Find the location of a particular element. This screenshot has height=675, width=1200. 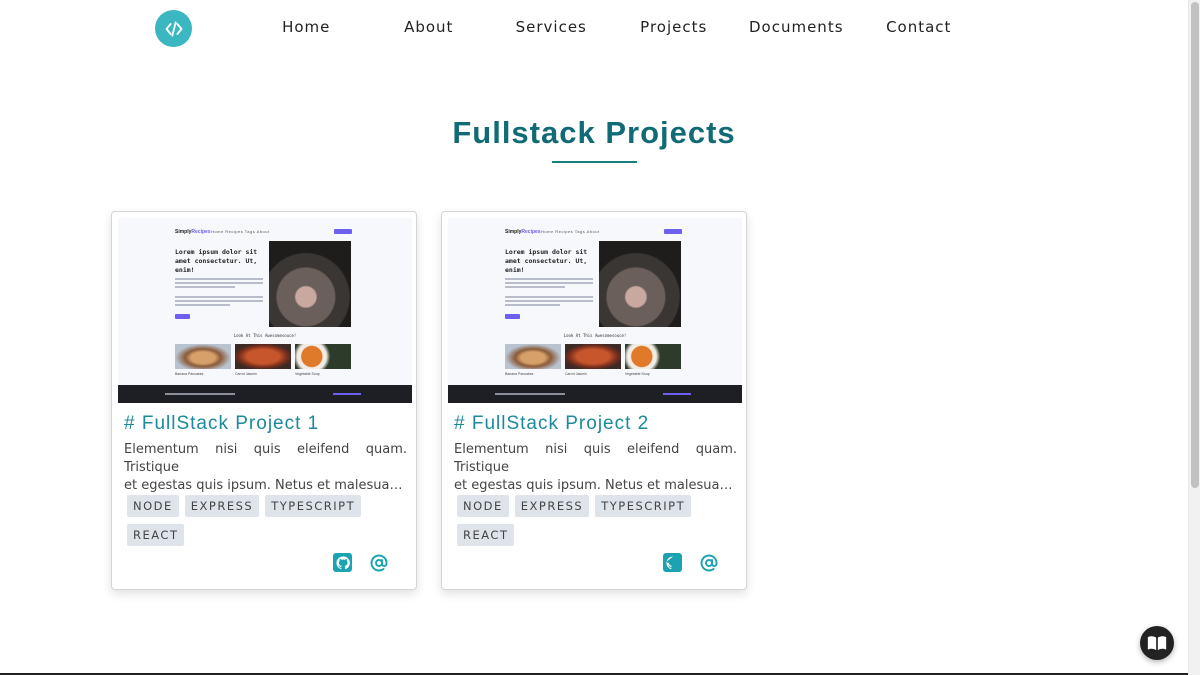

scrollbar is located at coordinates (1194, 337).